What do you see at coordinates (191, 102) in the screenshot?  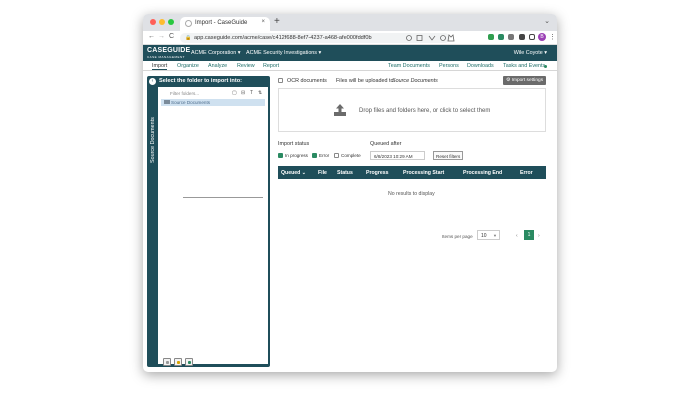 I see `tree-item-label: Source Documents` at bounding box center [191, 102].